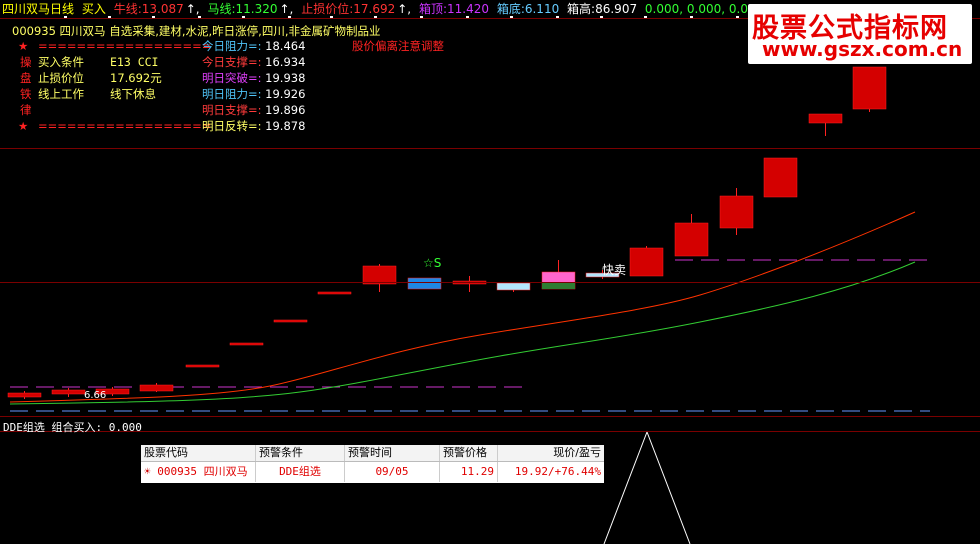  I want to click on work-value: 线下休息, so click(133, 94).